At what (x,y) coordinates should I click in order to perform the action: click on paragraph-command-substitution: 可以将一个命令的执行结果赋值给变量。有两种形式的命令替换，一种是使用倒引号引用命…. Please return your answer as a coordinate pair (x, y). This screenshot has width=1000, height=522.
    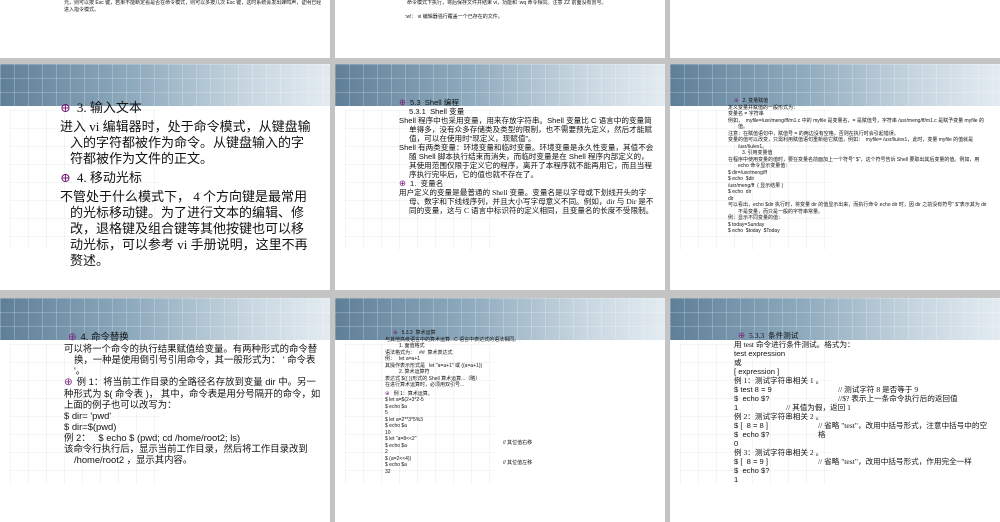
    Looking at the image, I should click on (191, 359).